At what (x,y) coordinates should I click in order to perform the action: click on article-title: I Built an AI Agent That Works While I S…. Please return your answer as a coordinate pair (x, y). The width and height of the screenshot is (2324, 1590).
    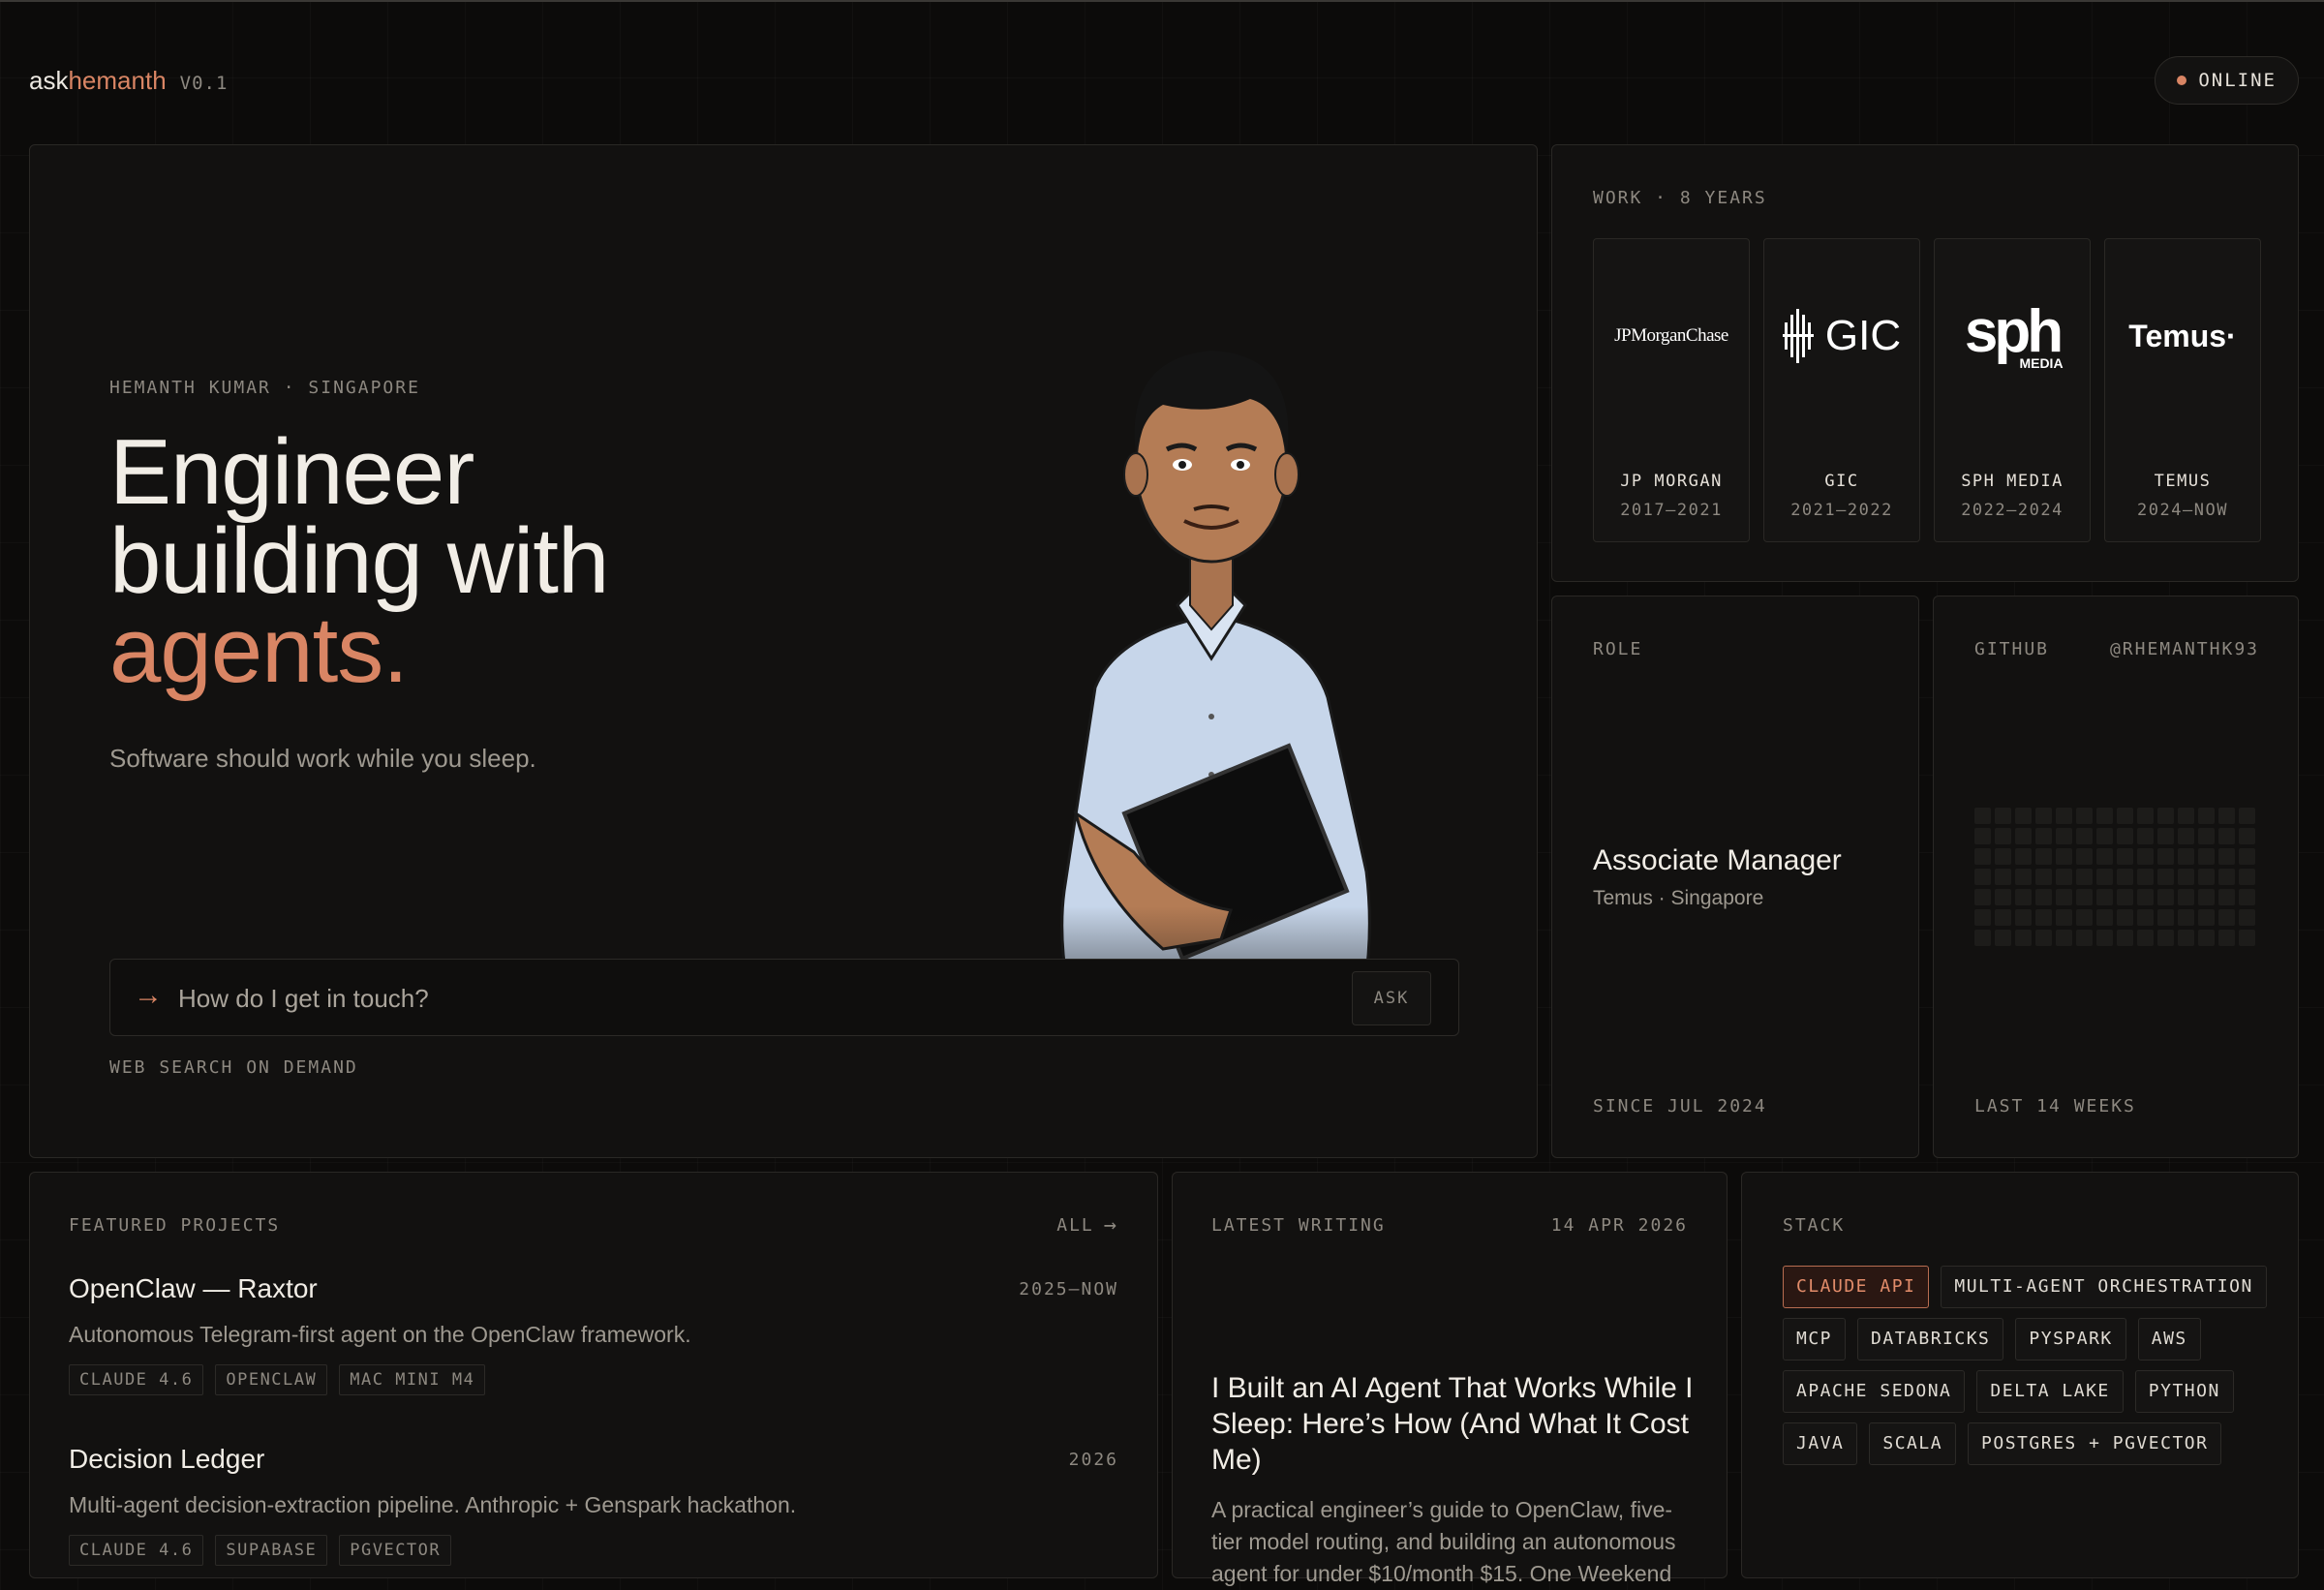
    Looking at the image, I should click on (1454, 1424).